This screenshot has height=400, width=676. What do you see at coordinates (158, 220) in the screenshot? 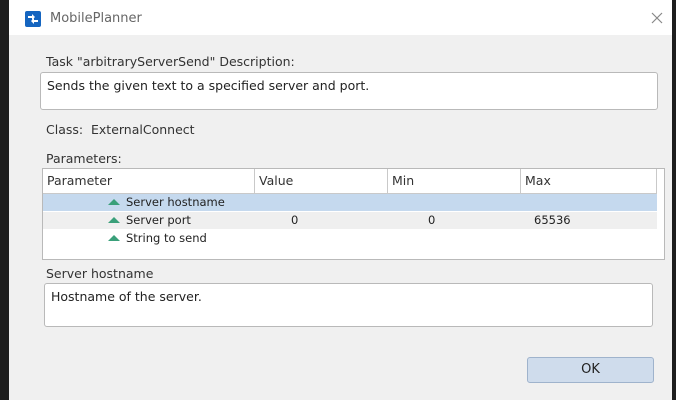
I see `param-name: Server port` at bounding box center [158, 220].